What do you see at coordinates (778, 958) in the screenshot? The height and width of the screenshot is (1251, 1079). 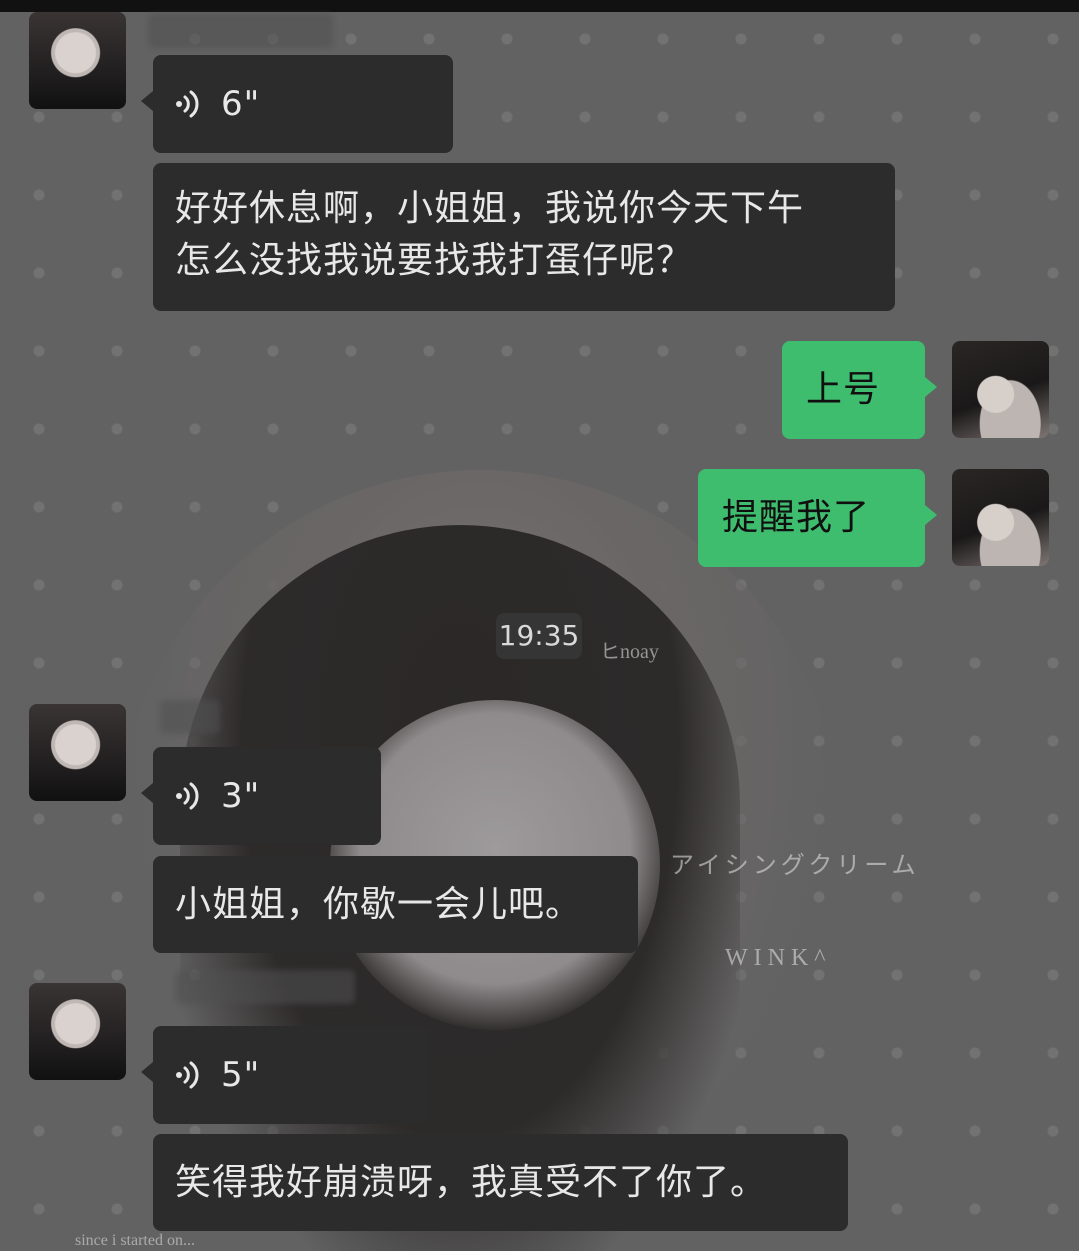 I see `background-text-3: WINK^` at bounding box center [778, 958].